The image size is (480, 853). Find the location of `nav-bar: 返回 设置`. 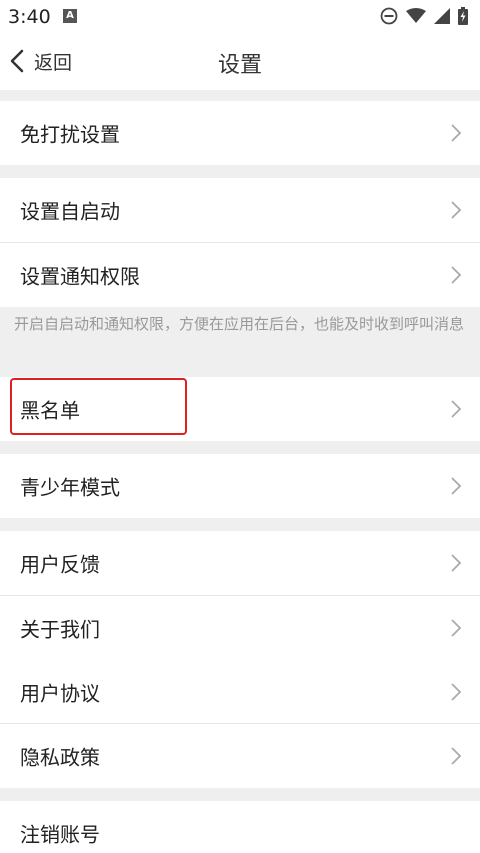

nav-bar: 返回 设置 is located at coordinates (240, 61).